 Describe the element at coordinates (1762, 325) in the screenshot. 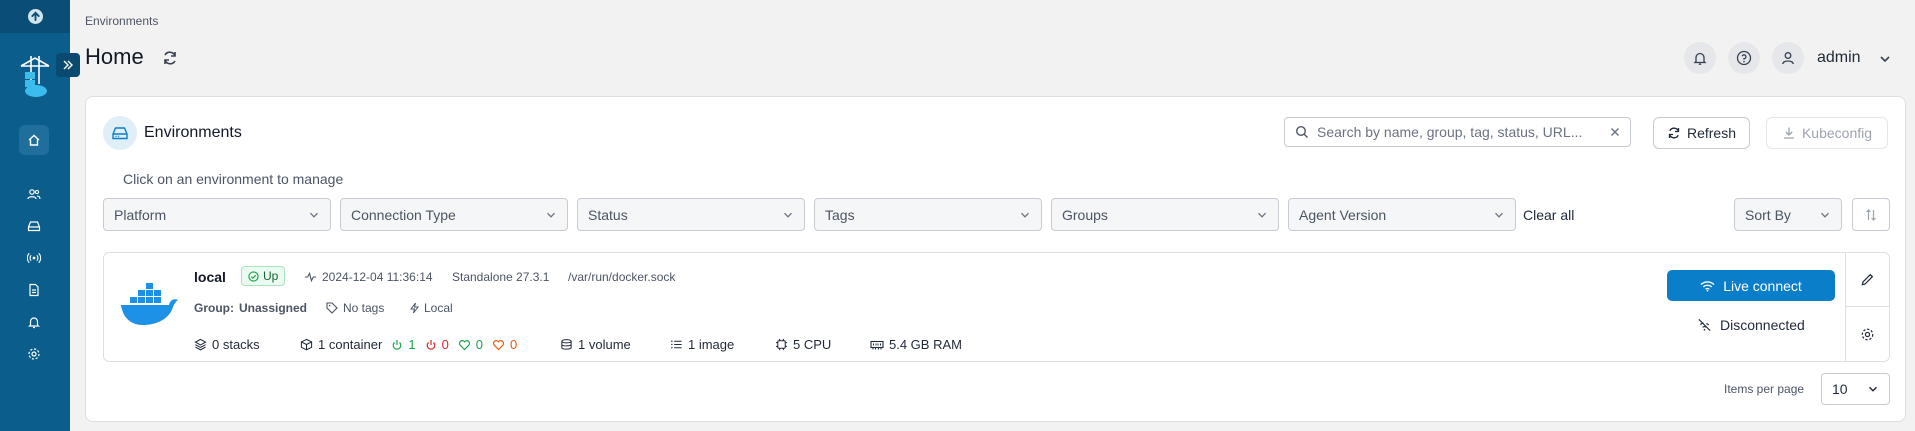

I see `connection-state-label: Disconnected` at that location.